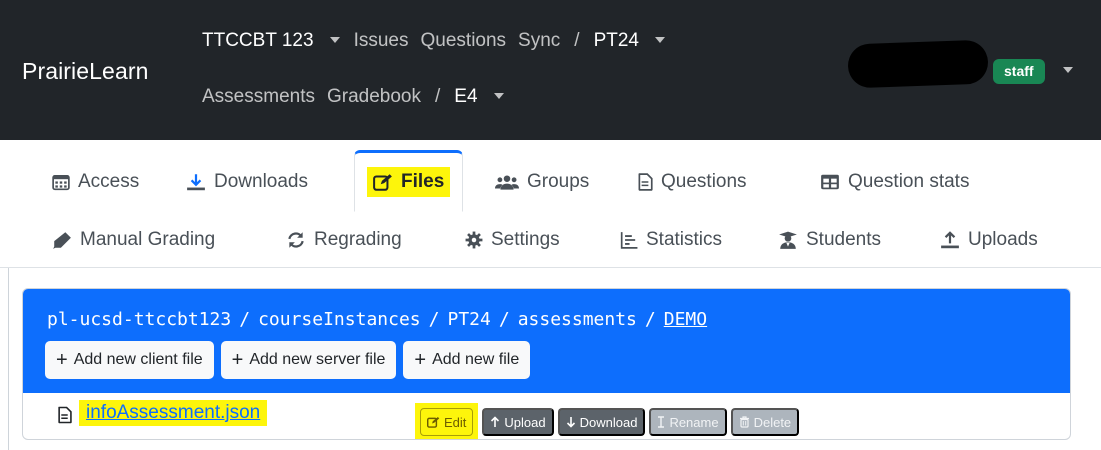 The image size is (1101, 450). Describe the element at coordinates (570, 422) in the screenshot. I see `arrow-down-icon` at that location.